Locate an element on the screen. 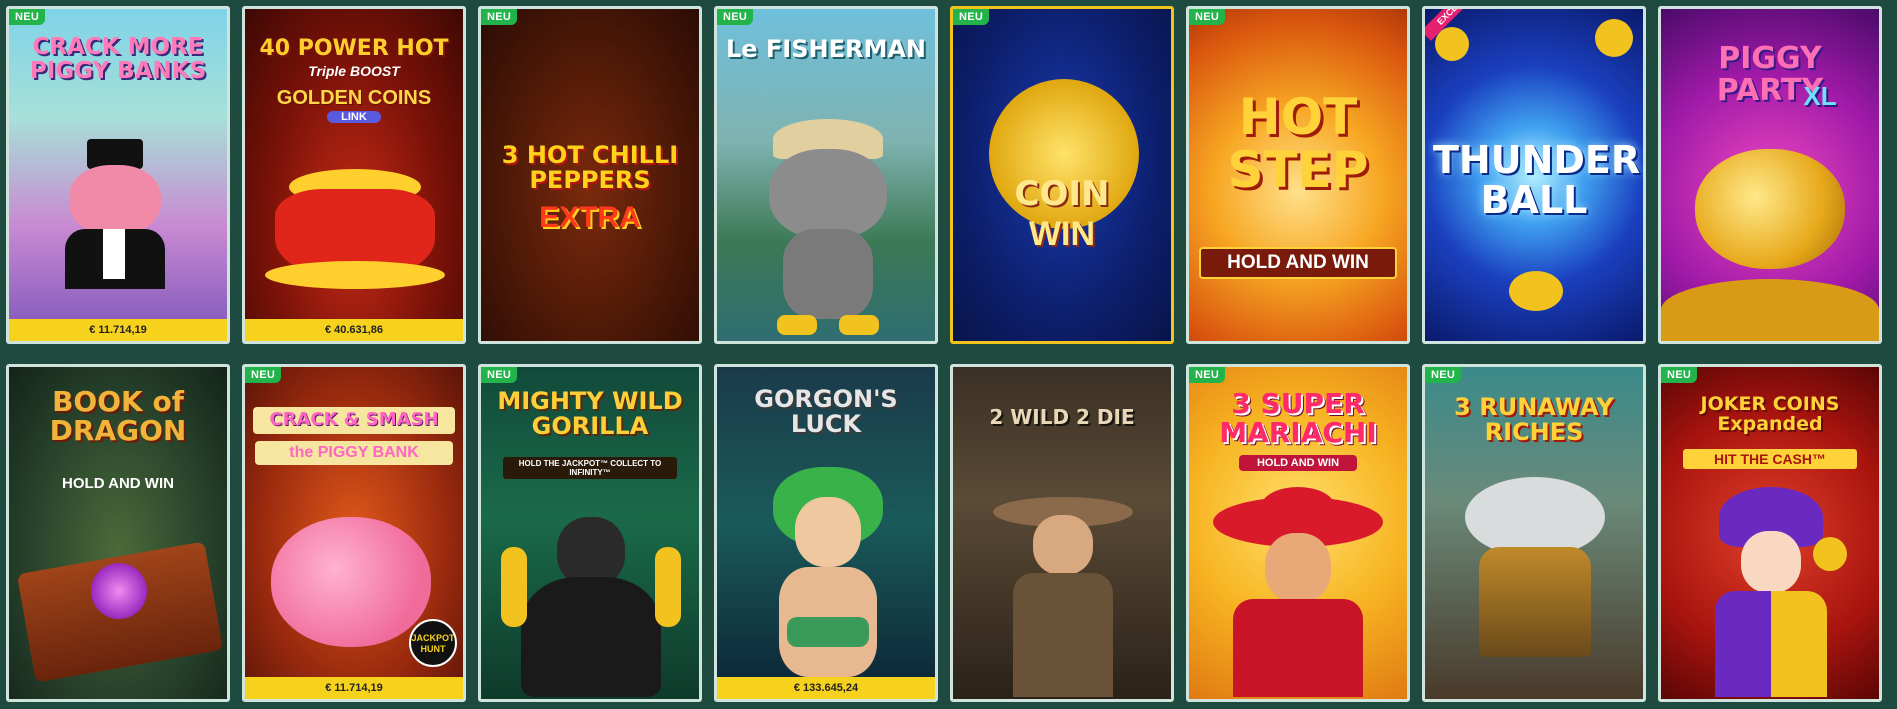 The height and width of the screenshot is (709, 1897). game-tile-2-wild-2-die: 2 WILD 2 DIE is located at coordinates (1062, 533).